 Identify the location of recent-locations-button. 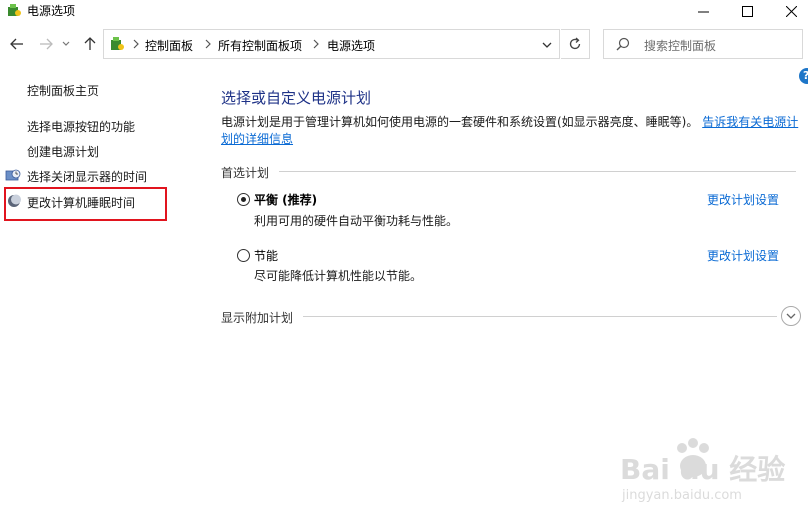
(66, 44).